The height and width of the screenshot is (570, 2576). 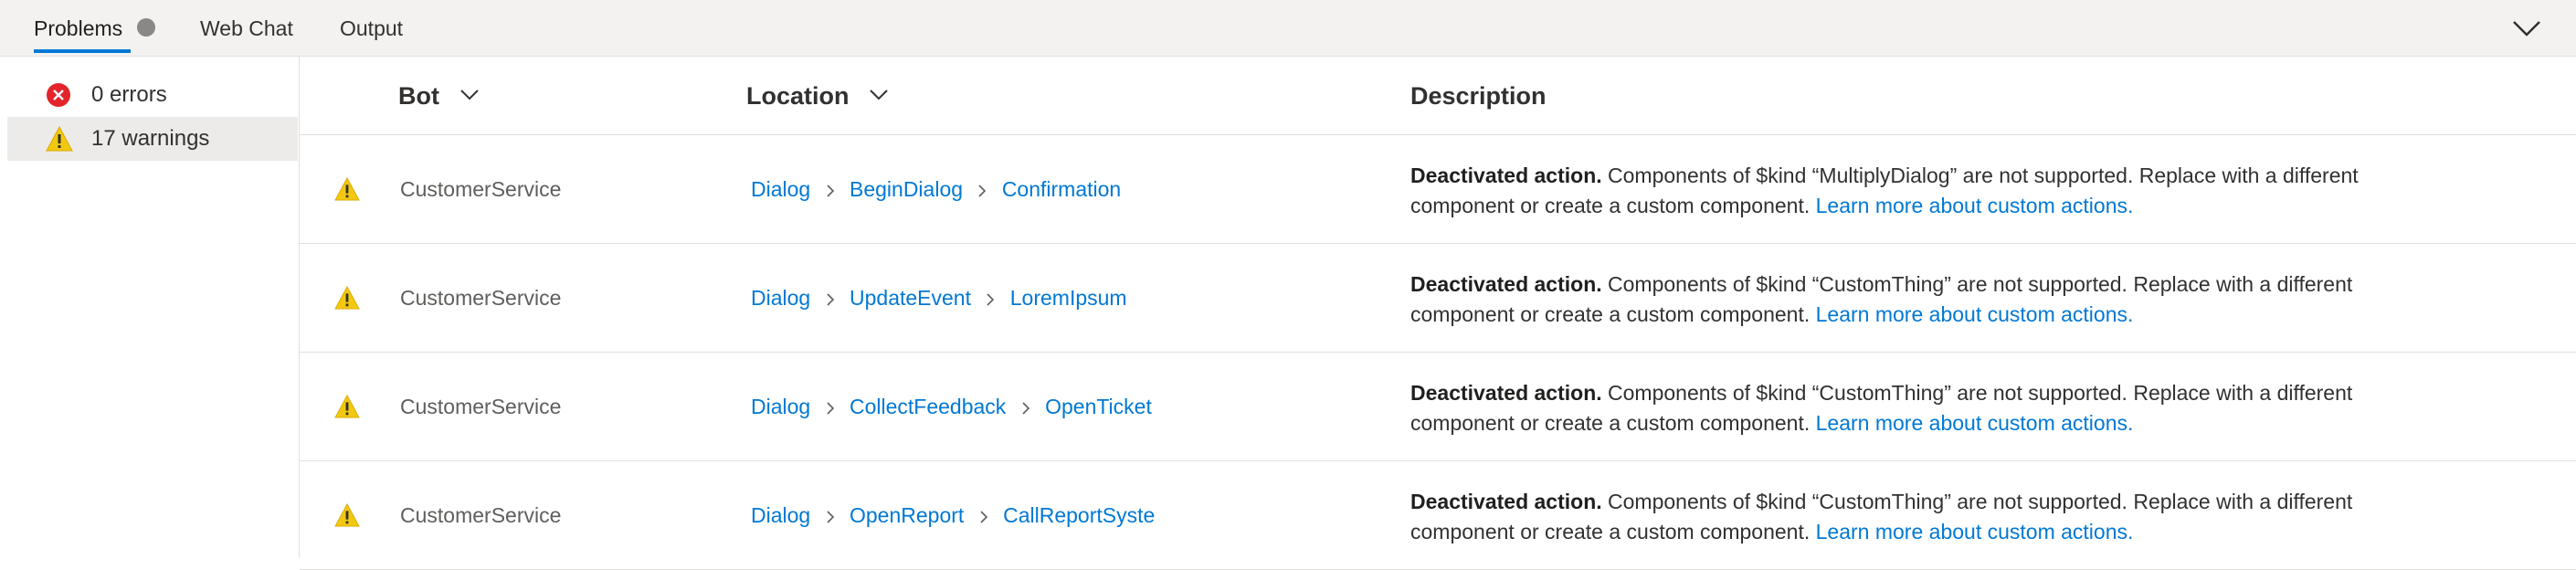 What do you see at coordinates (58, 95) in the screenshot?
I see `error-circle-icon` at bounding box center [58, 95].